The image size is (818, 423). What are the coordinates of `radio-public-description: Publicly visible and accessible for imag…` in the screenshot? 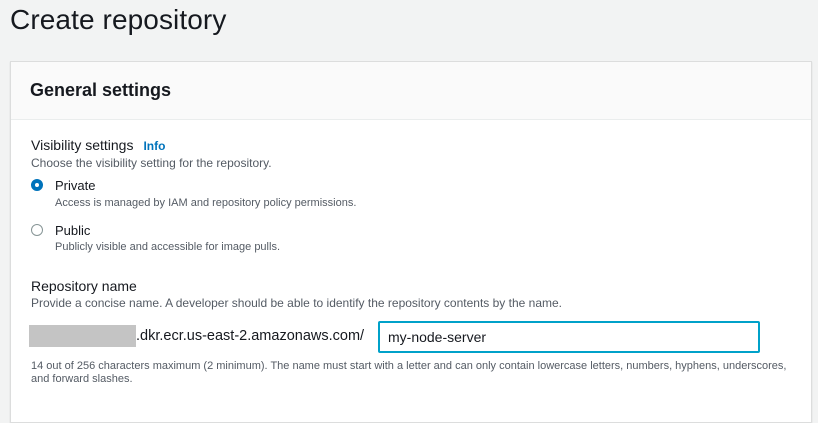 It's located at (167, 247).